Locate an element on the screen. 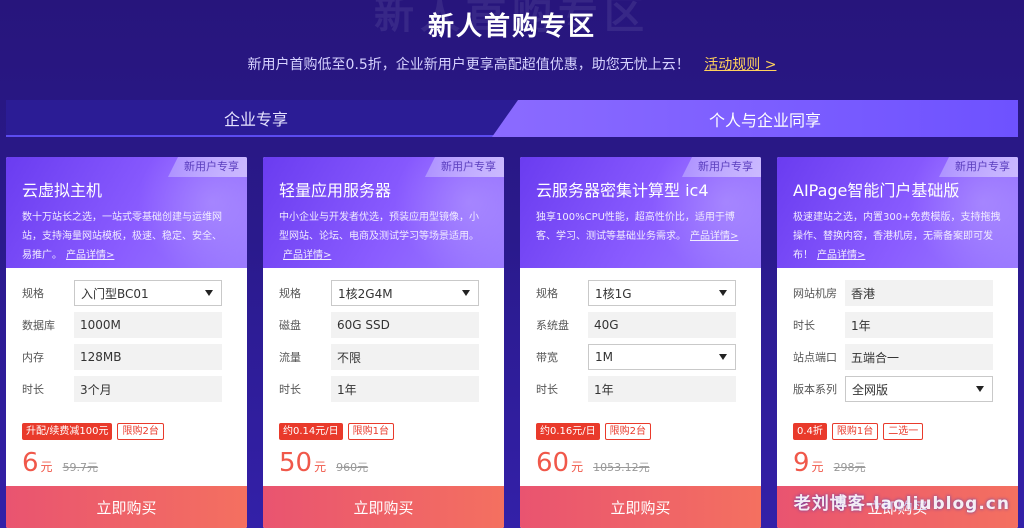 This screenshot has width=1024, height=528. spec-row: 规格 1核1G is located at coordinates (640, 293).